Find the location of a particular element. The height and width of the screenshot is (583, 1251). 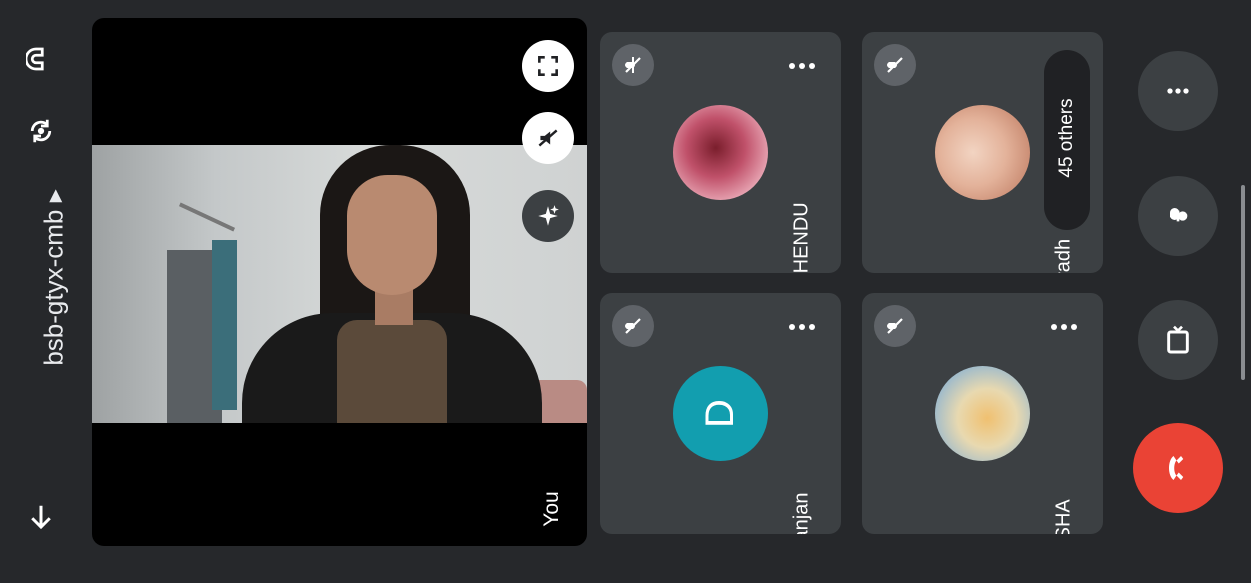

microphone-icon is located at coordinates (1179, 215).